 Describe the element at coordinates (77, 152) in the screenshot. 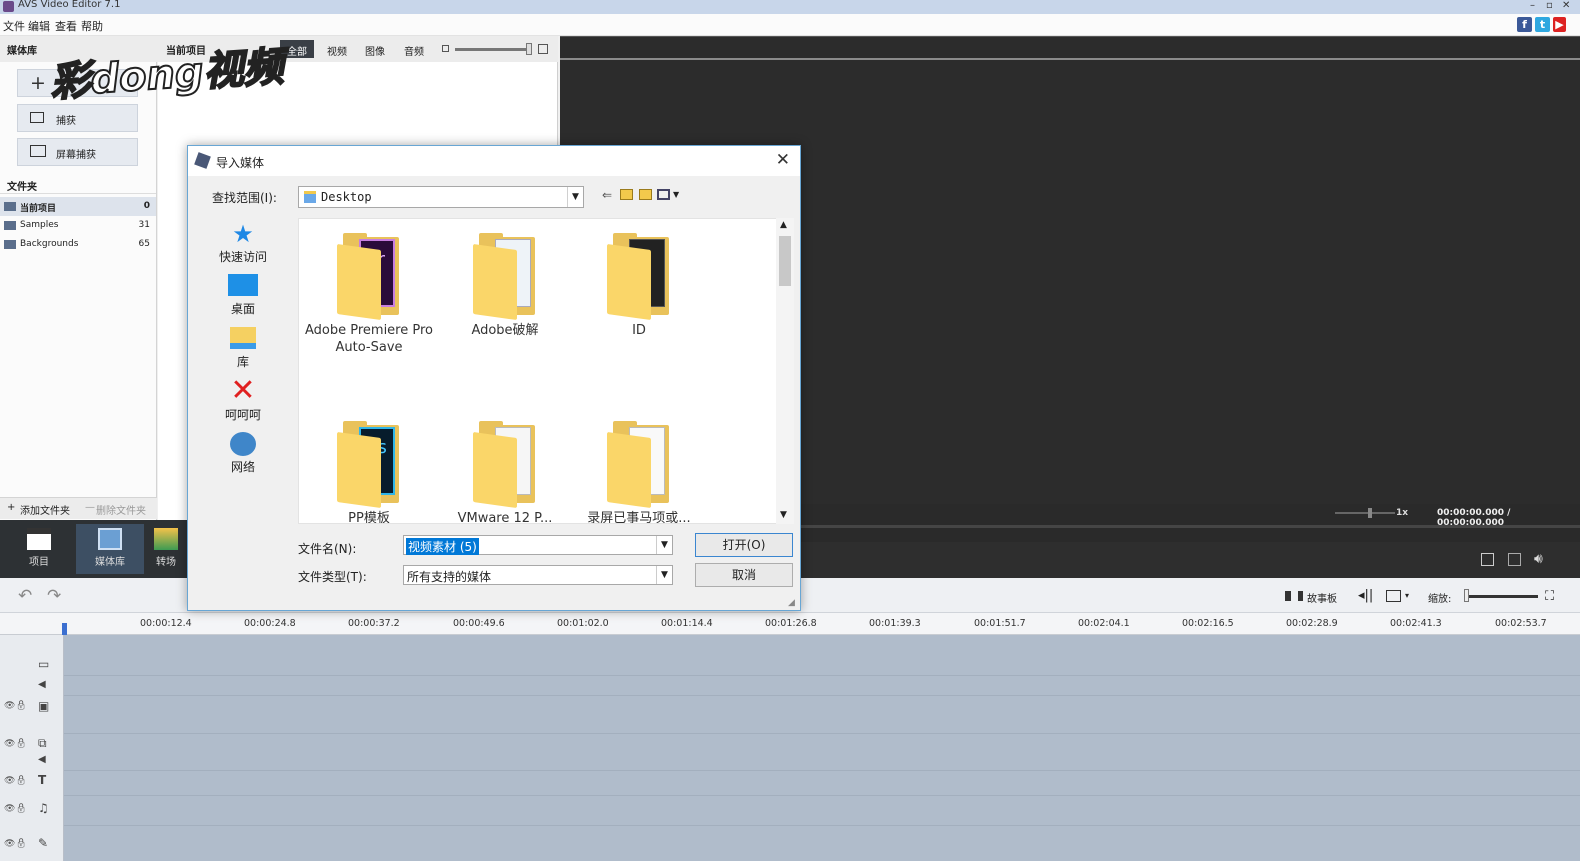

I see `screen-capture-button: 屏幕捕获` at that location.